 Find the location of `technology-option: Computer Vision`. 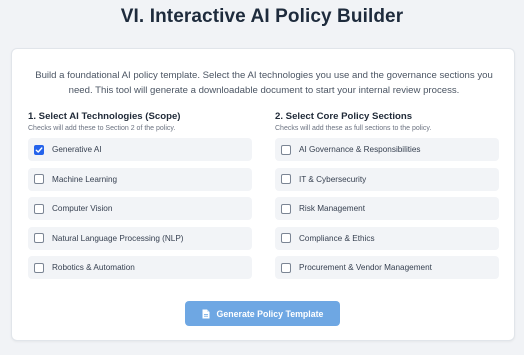

technology-option: Computer Vision is located at coordinates (140, 208).